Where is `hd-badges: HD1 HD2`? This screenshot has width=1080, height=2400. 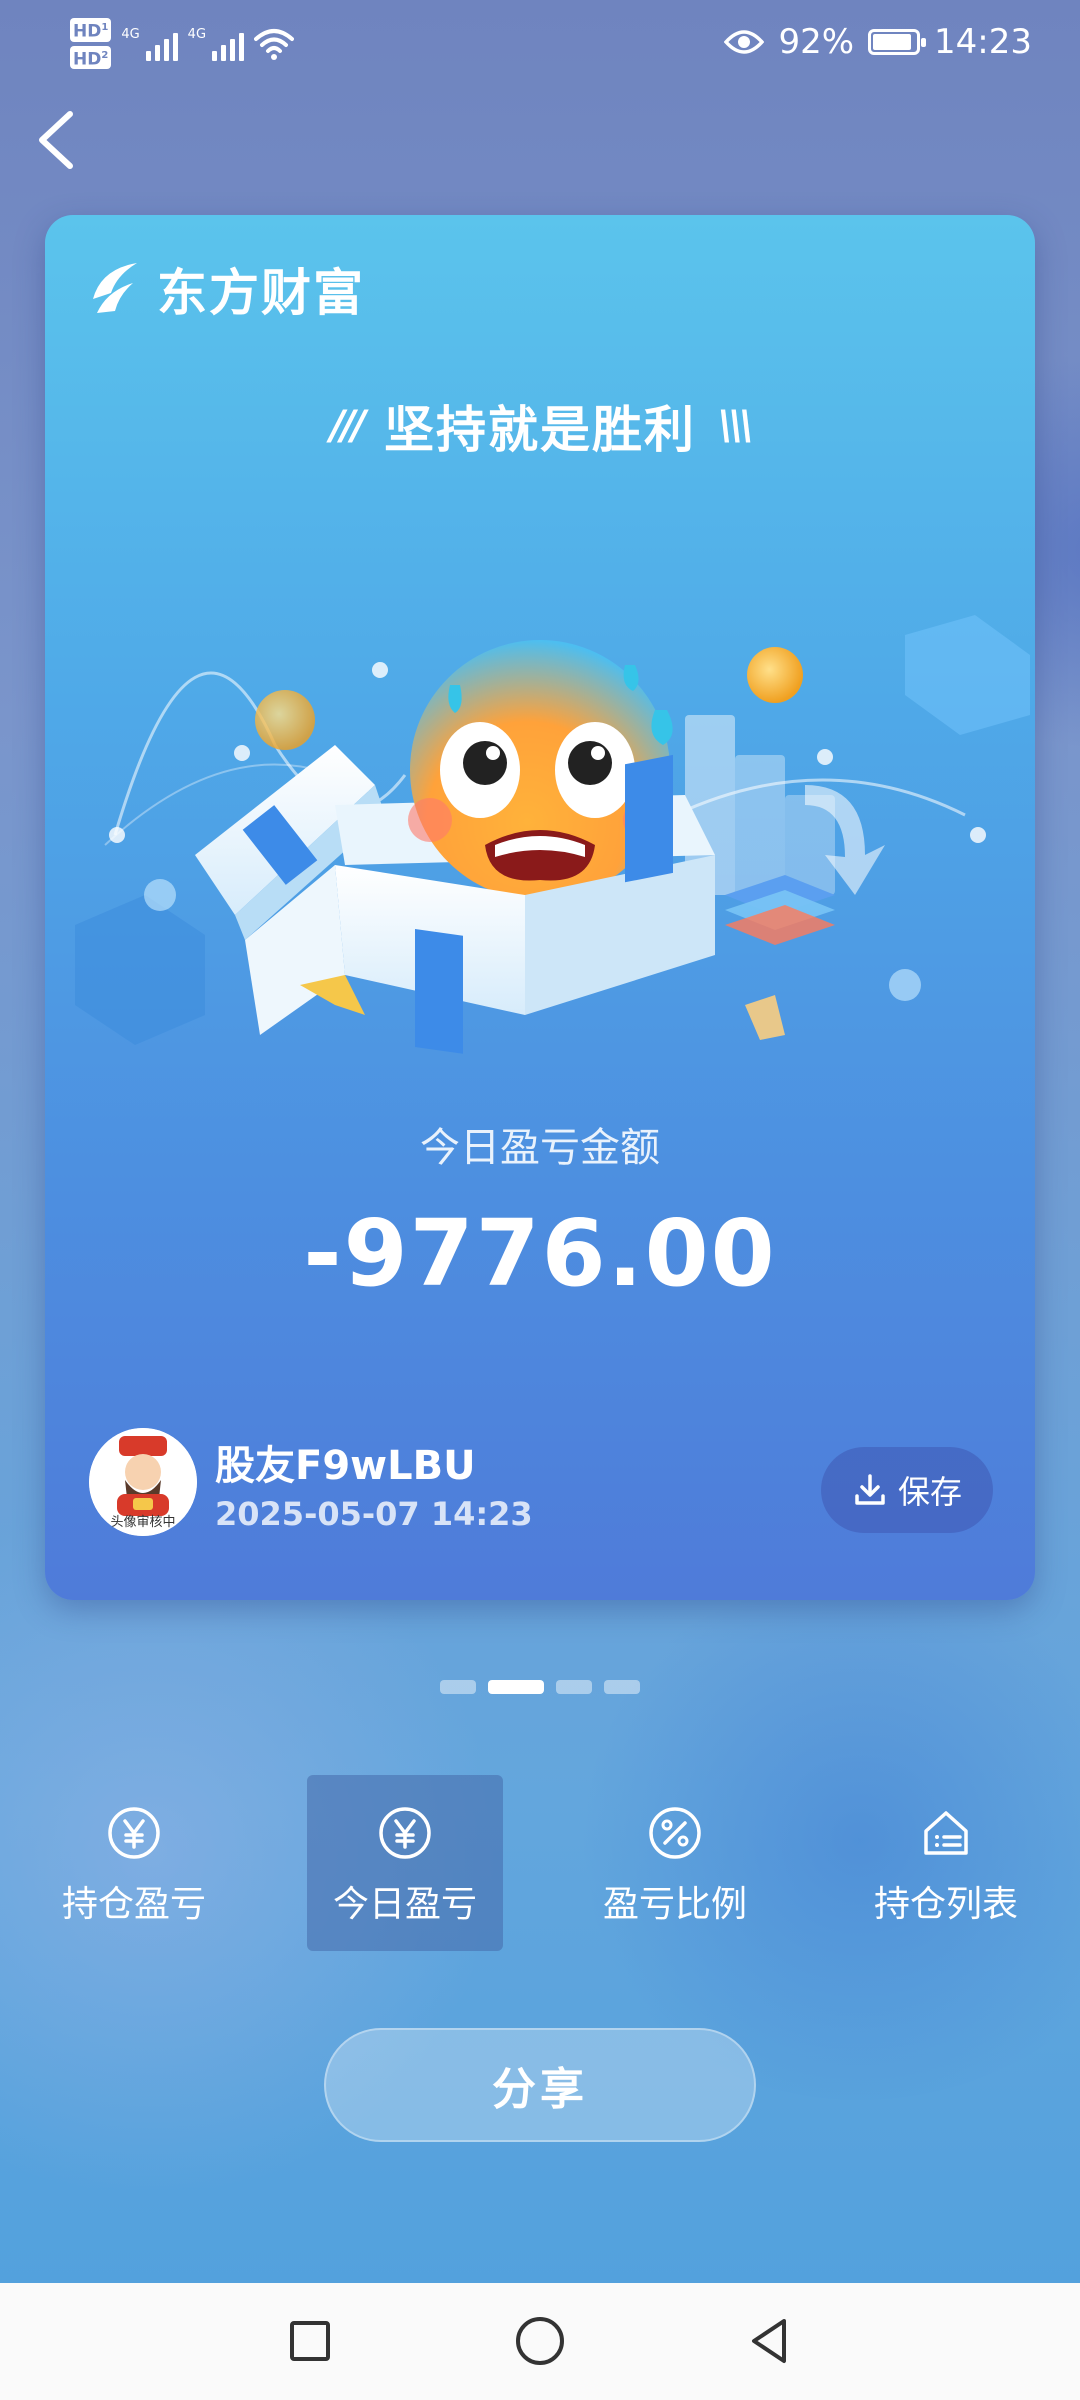
hd-badges: HD1 HD2 is located at coordinates (91, 44).